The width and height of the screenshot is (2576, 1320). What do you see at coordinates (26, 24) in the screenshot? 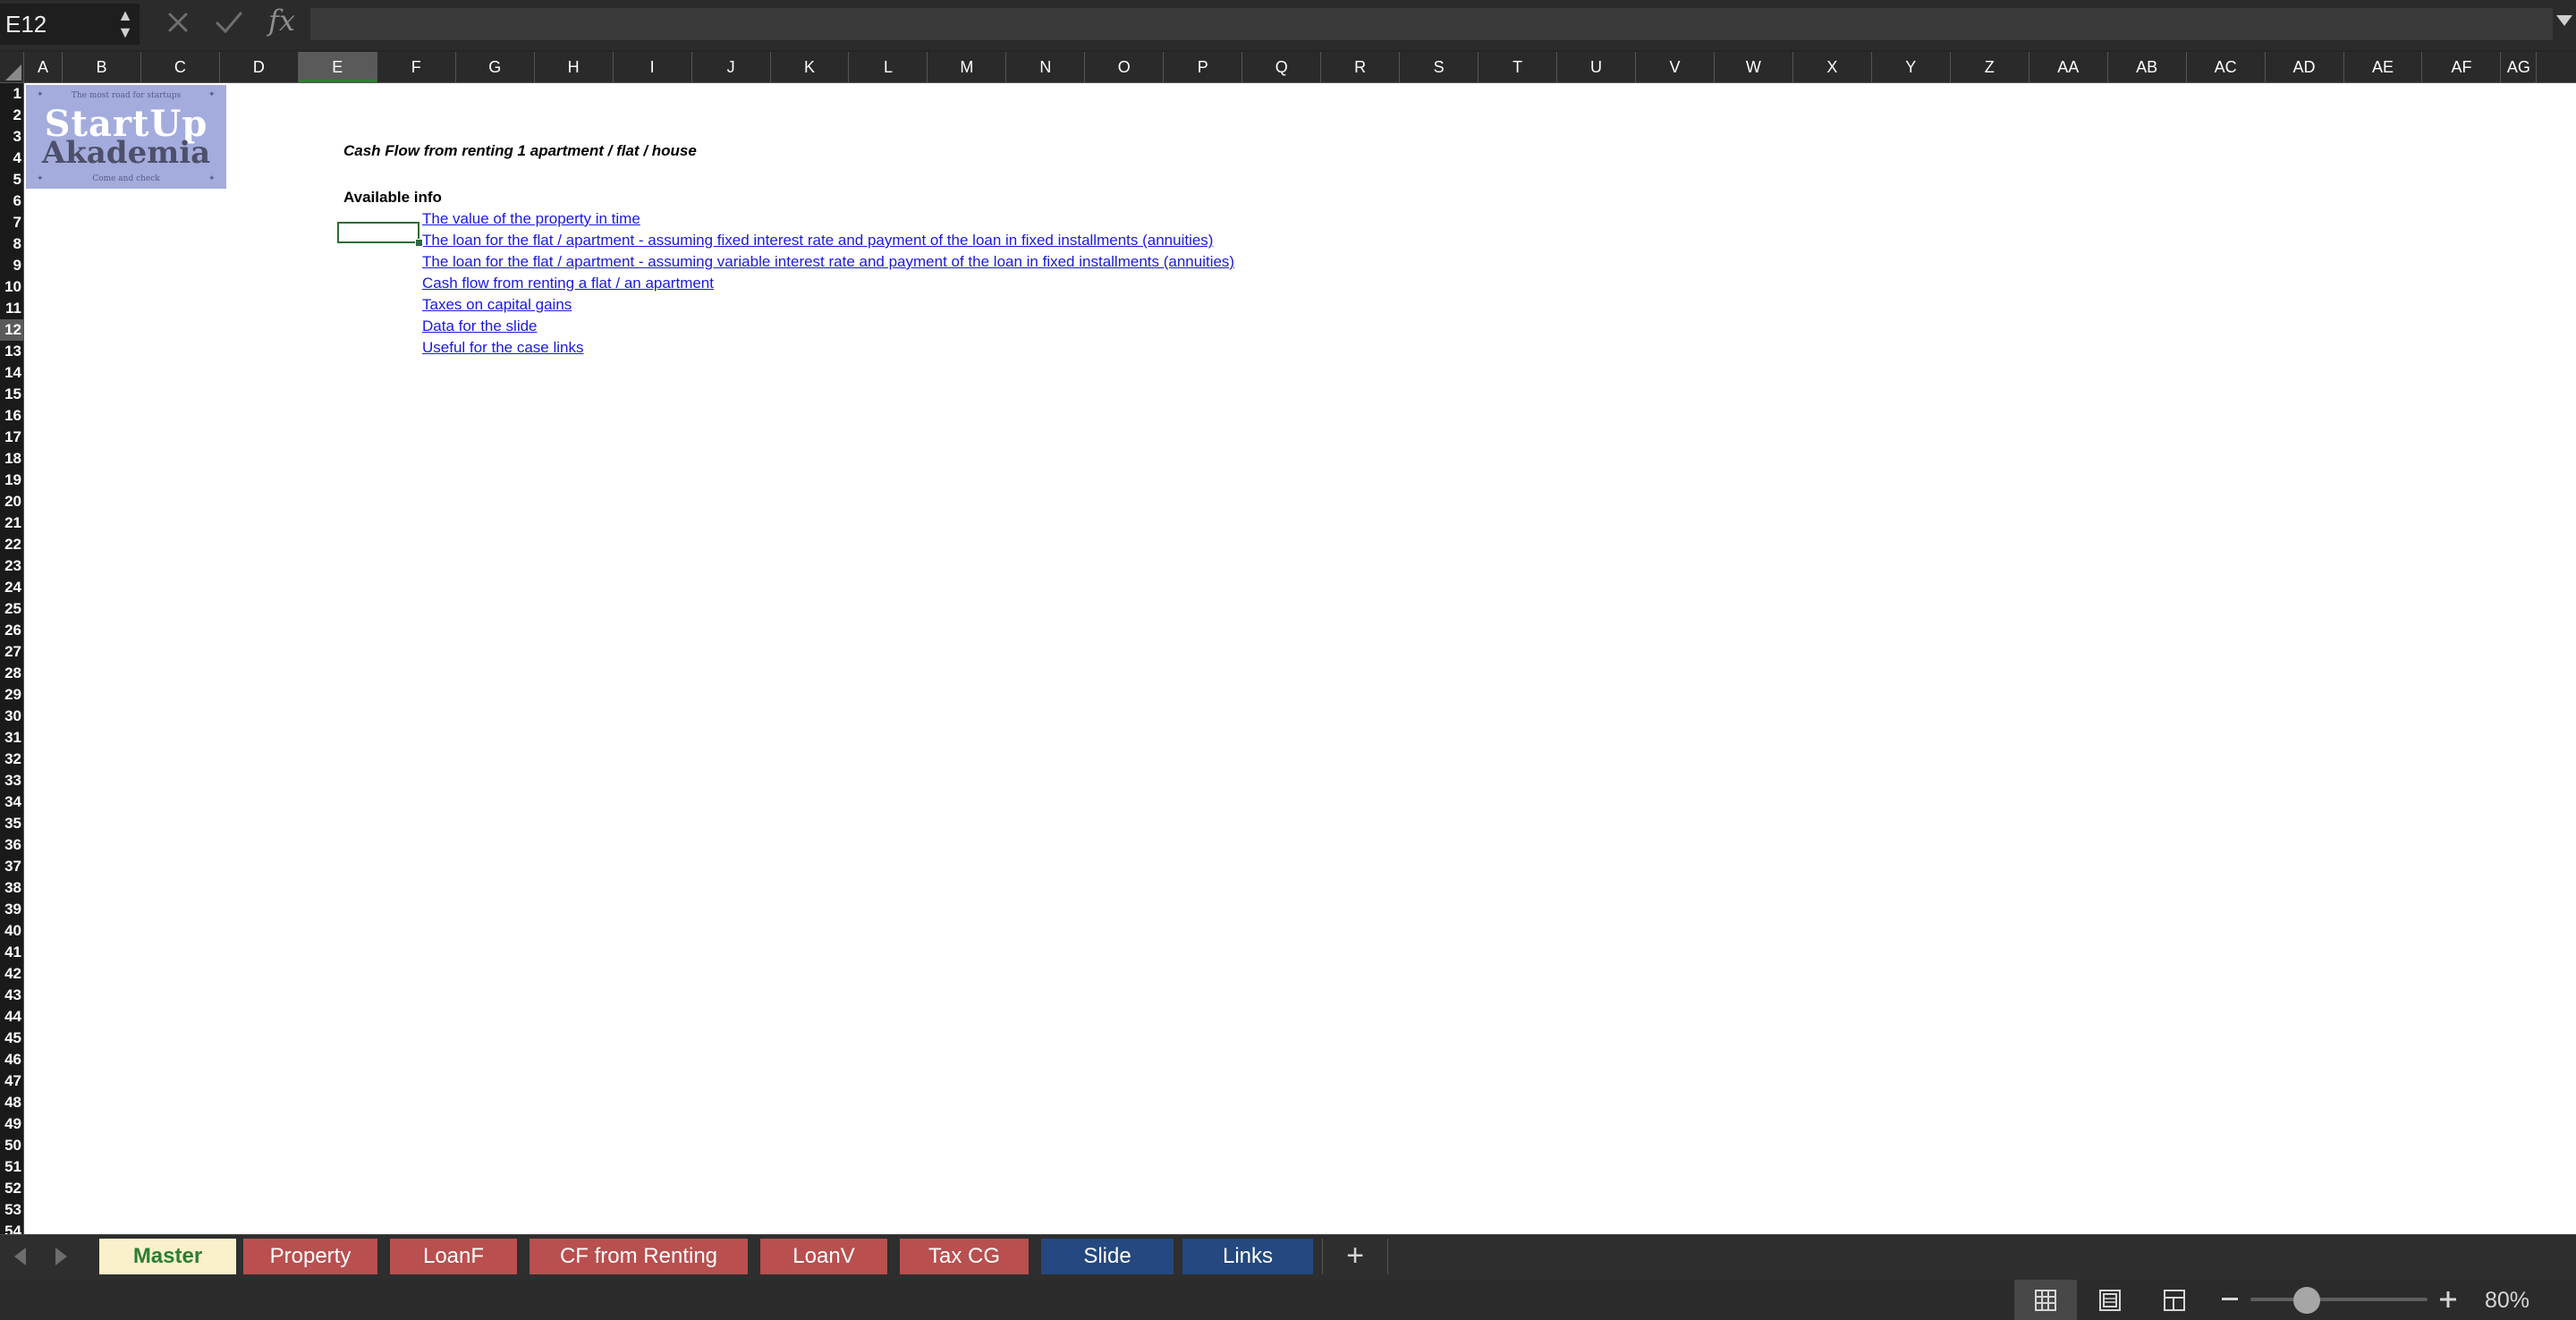
I see `name-box-value: E12` at bounding box center [26, 24].